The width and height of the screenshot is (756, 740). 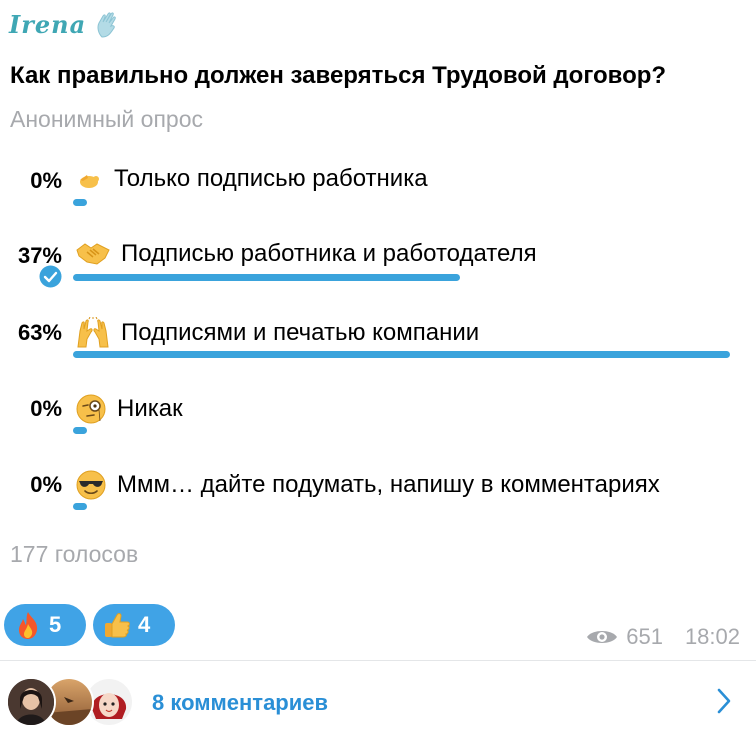 What do you see at coordinates (93, 332) in the screenshot?
I see `raising-hands-emoji` at bounding box center [93, 332].